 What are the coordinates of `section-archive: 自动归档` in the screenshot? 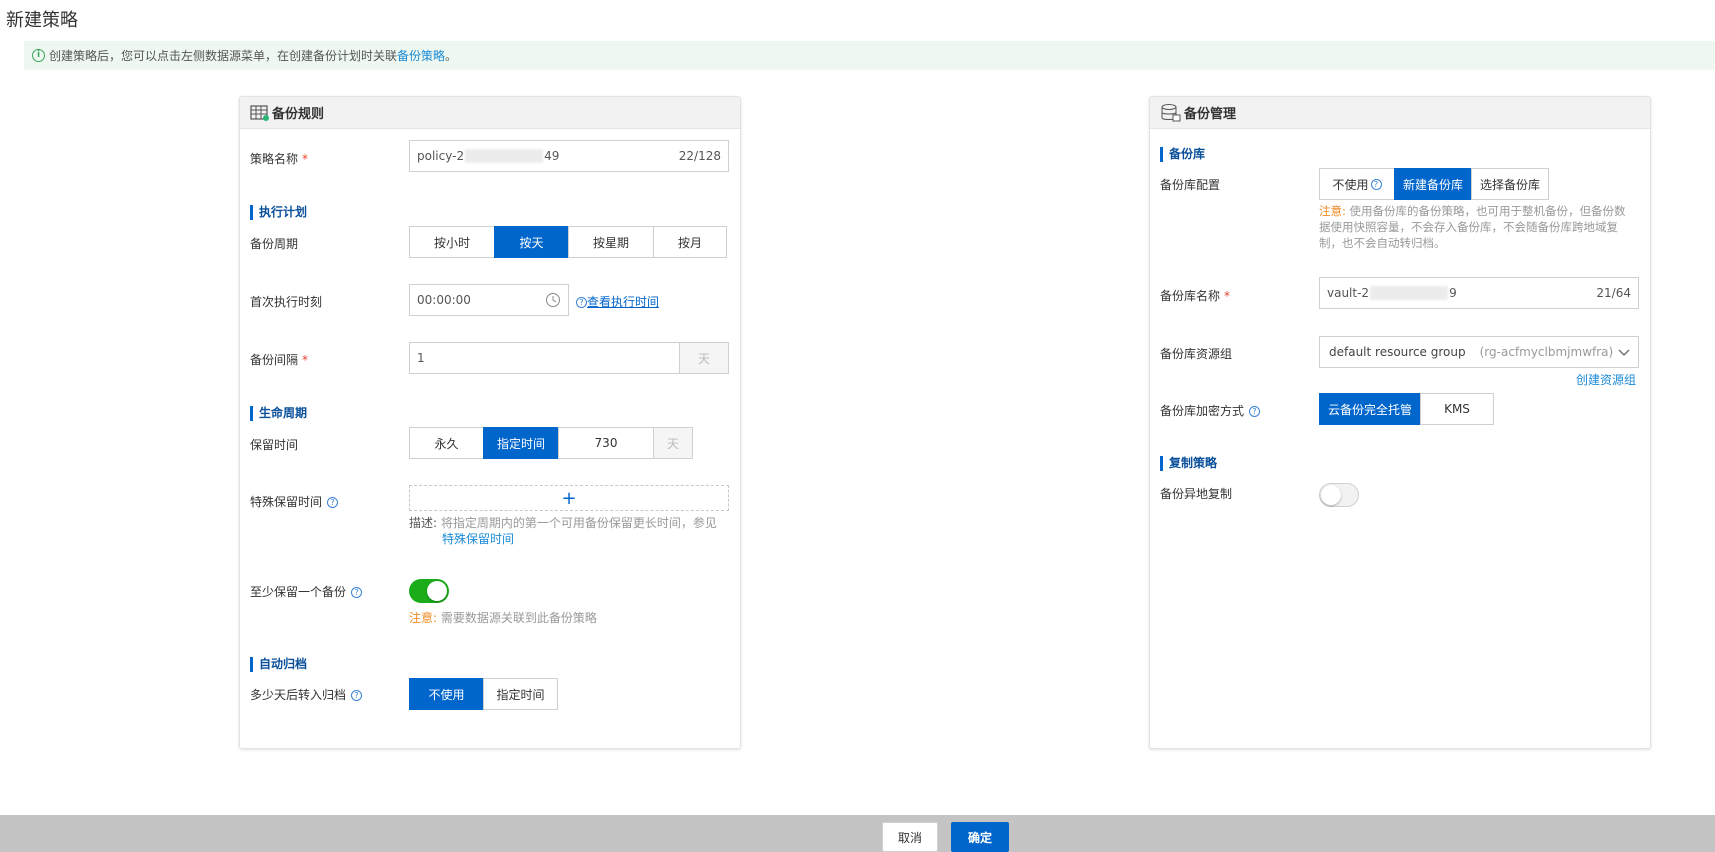 It's located at (278, 664).